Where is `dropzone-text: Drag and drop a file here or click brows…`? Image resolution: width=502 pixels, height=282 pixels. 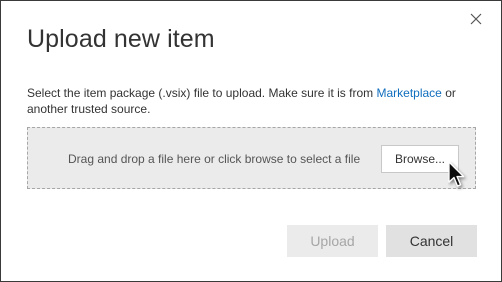 dropzone-text: Drag and drop a file here or click brows… is located at coordinates (214, 159).